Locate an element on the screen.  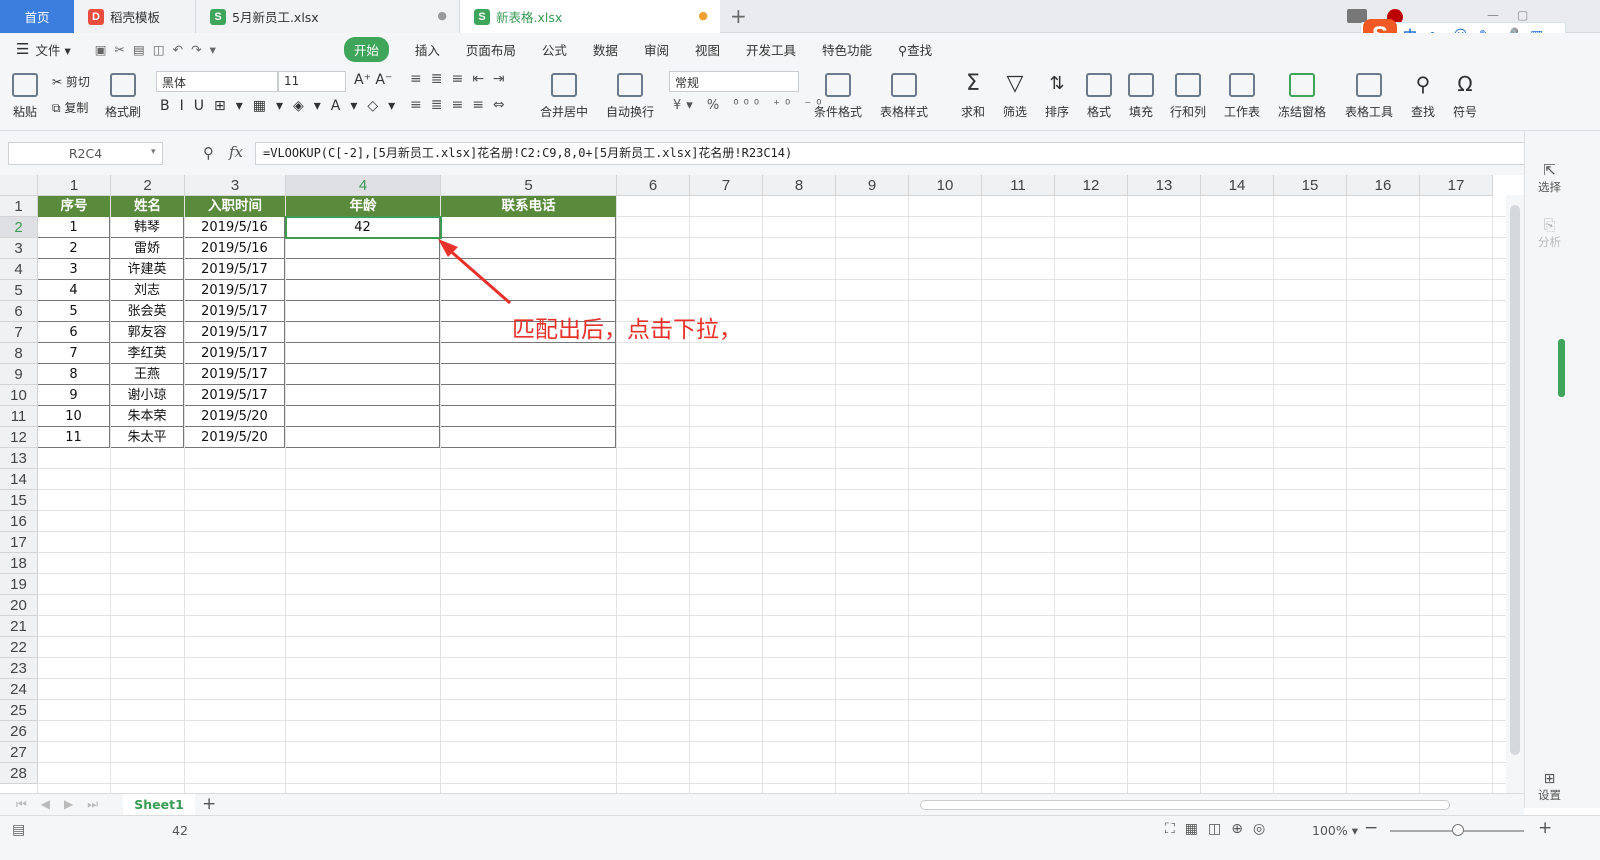
worksheet-button: 工作表 is located at coordinates (1242, 96).